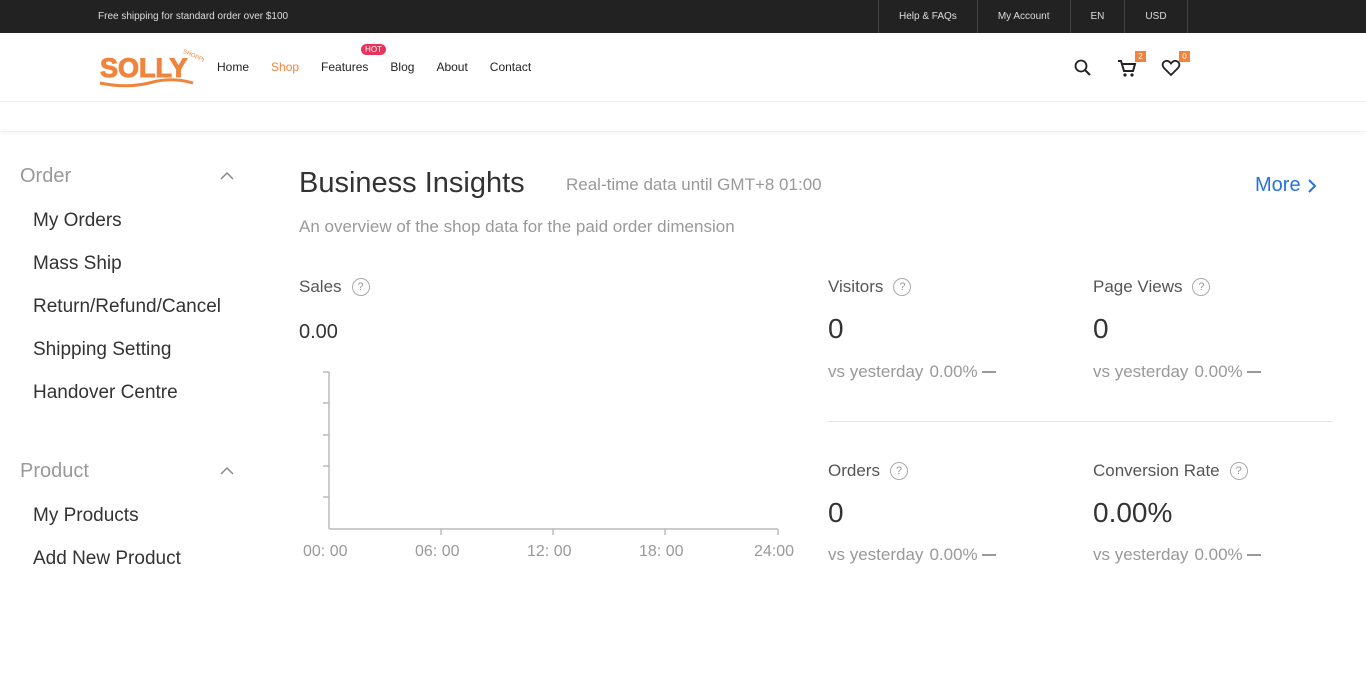 The height and width of the screenshot is (679, 1366). I want to click on currency-selector: USD, so click(1156, 16).